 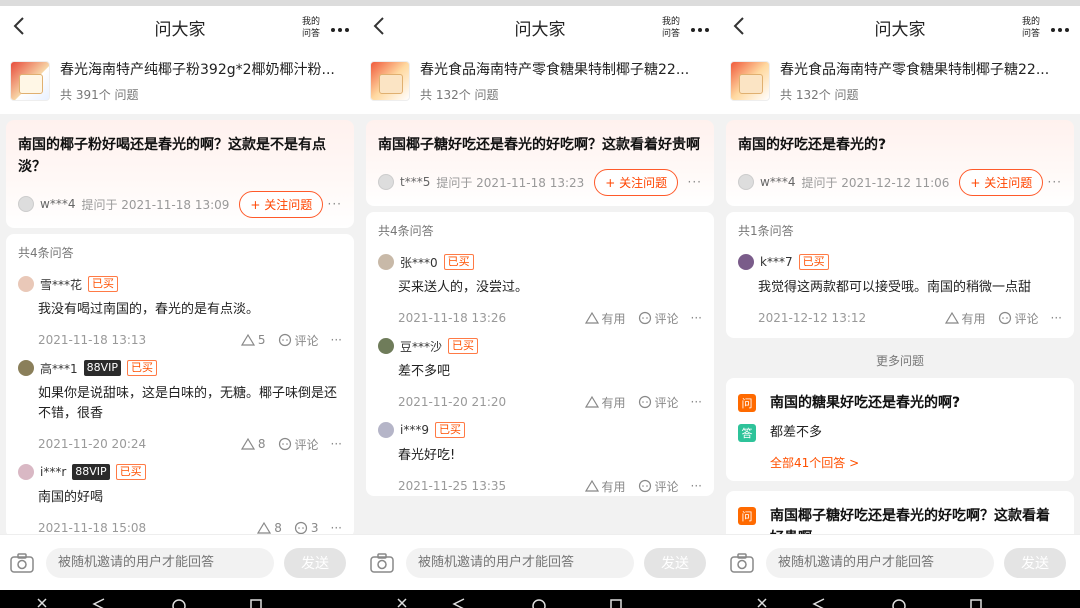 I want to click on reply-bar: 发送, so click(x=180, y=562).